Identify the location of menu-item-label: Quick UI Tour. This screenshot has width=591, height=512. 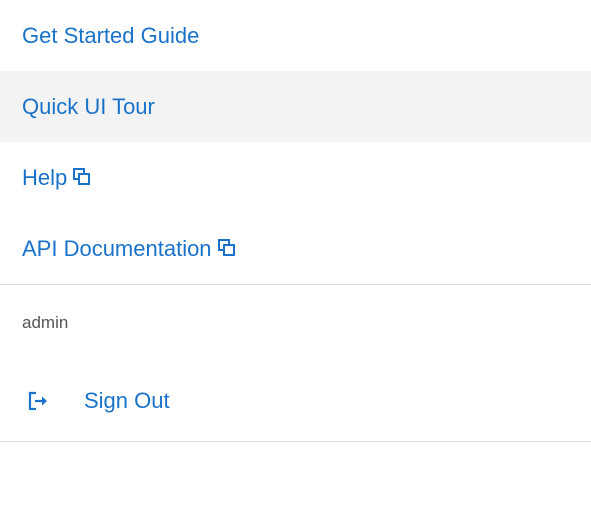
(88, 106).